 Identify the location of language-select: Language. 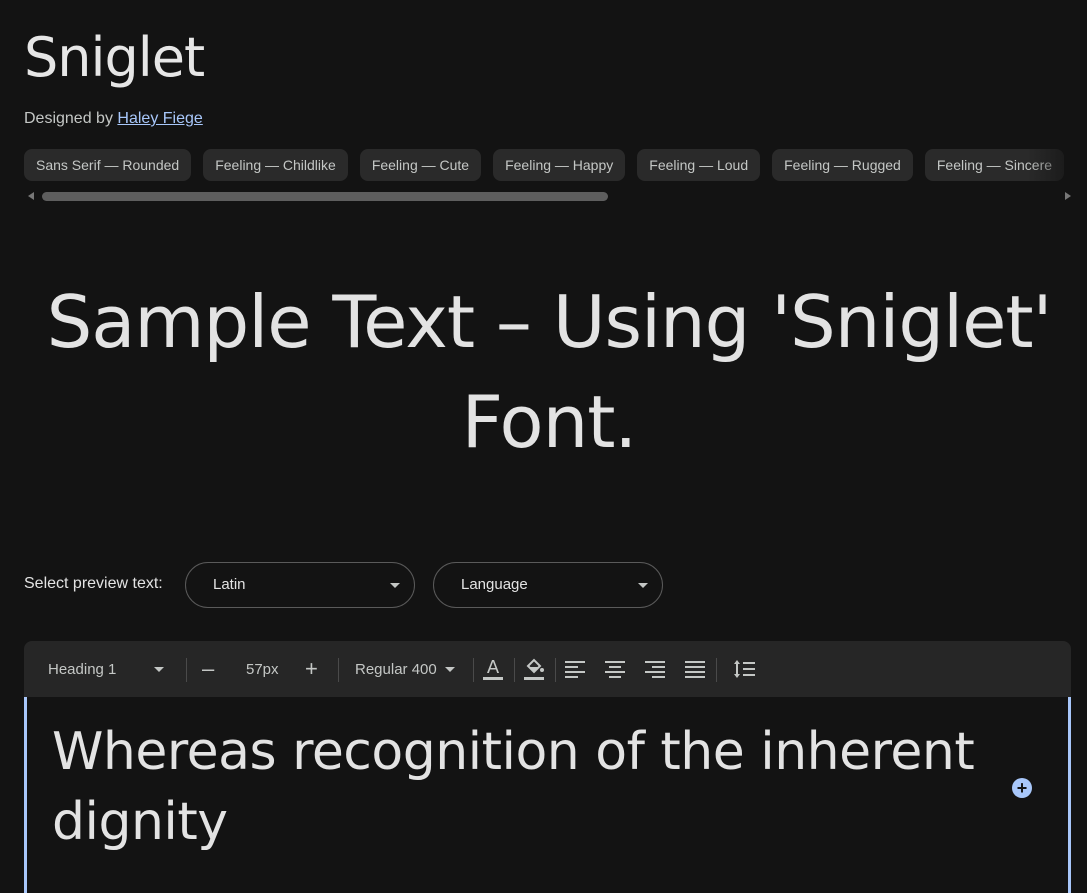
(548, 585).